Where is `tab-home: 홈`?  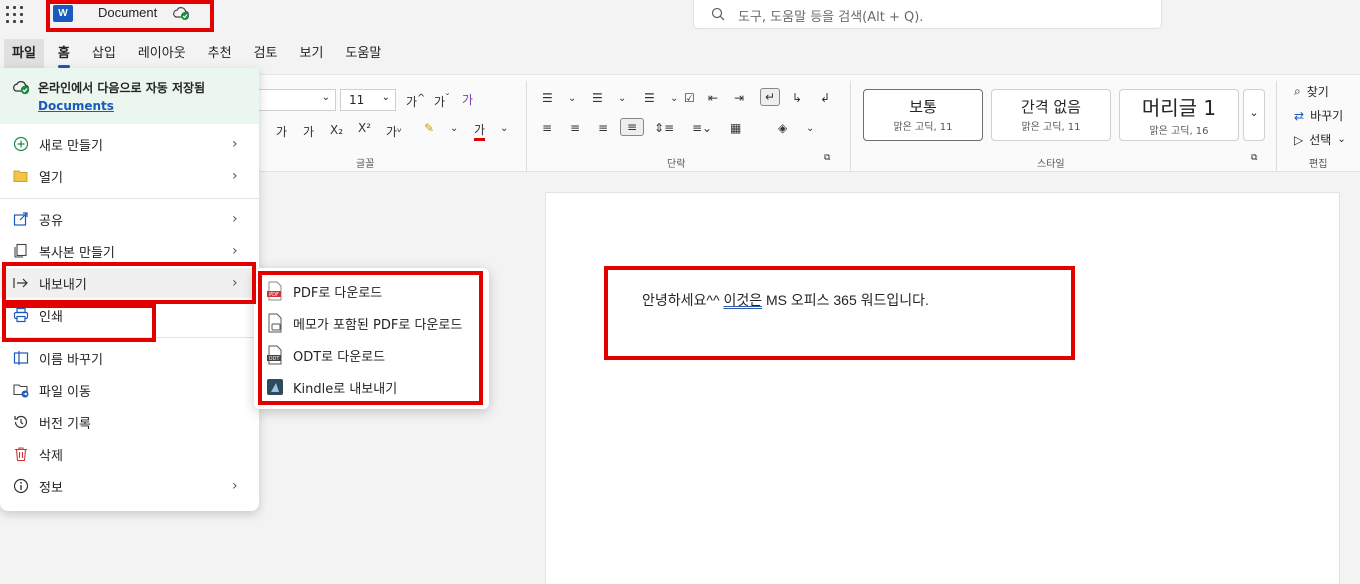
tab-home: 홈 is located at coordinates (64, 54).